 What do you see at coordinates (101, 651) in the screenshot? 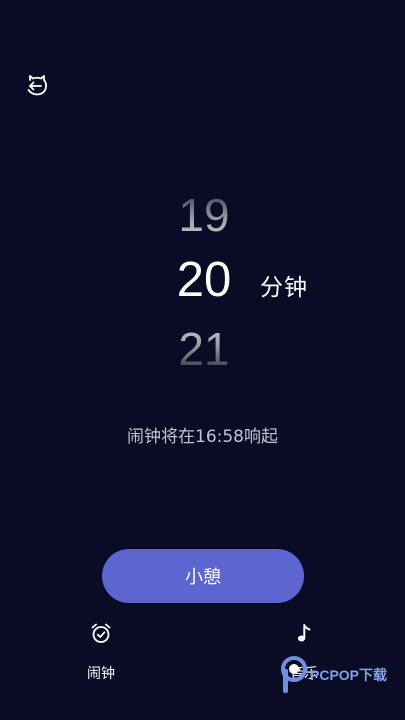
I see `tab-alarm: 闹钟` at bounding box center [101, 651].